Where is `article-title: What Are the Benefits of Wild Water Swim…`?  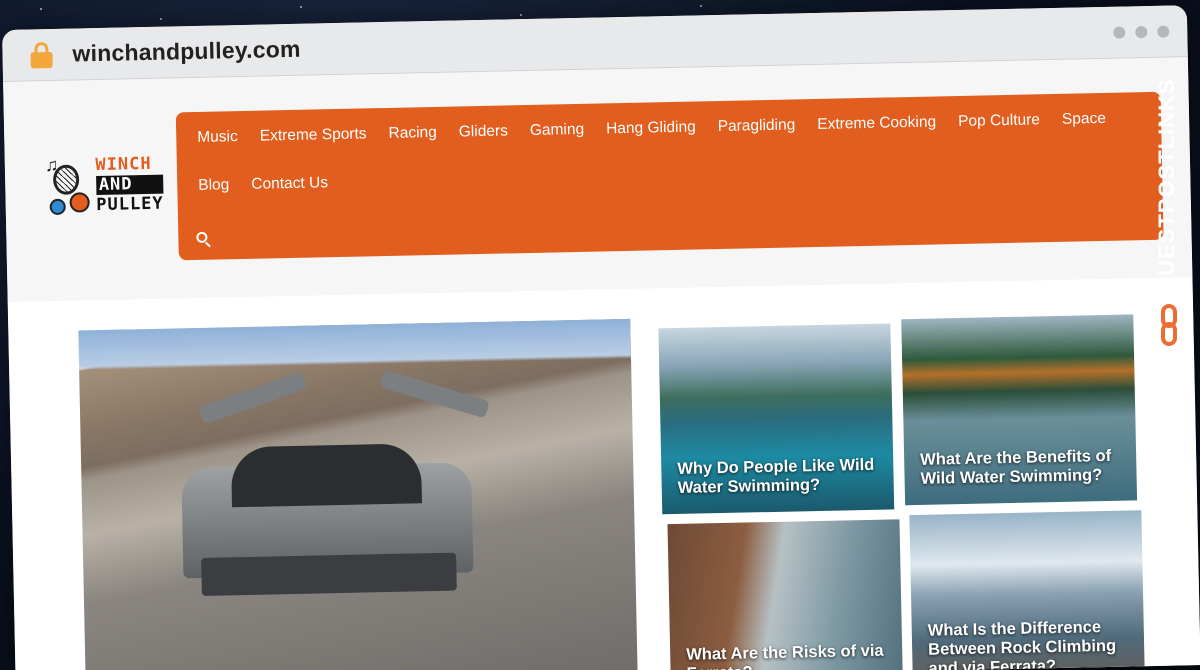 article-title: What Are the Benefits of Wild Water Swim… is located at coordinates (1022, 468).